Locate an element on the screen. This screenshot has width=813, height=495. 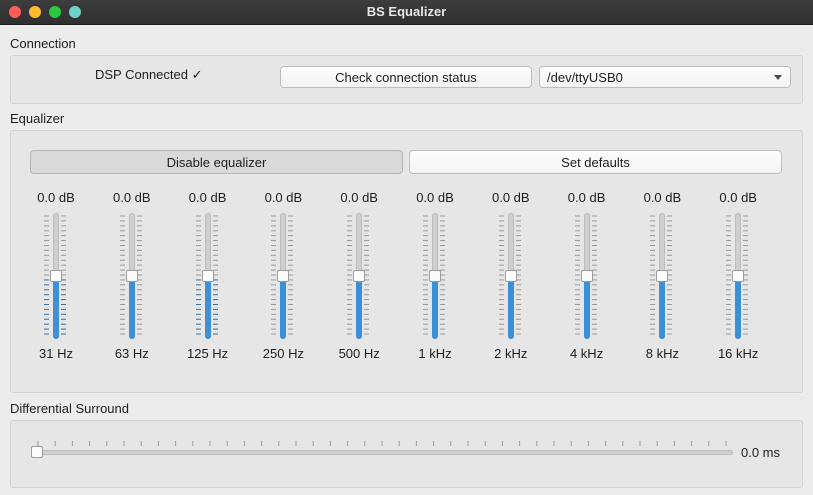
eq-band-frequency: 250 Hz is located at coordinates (283, 353).